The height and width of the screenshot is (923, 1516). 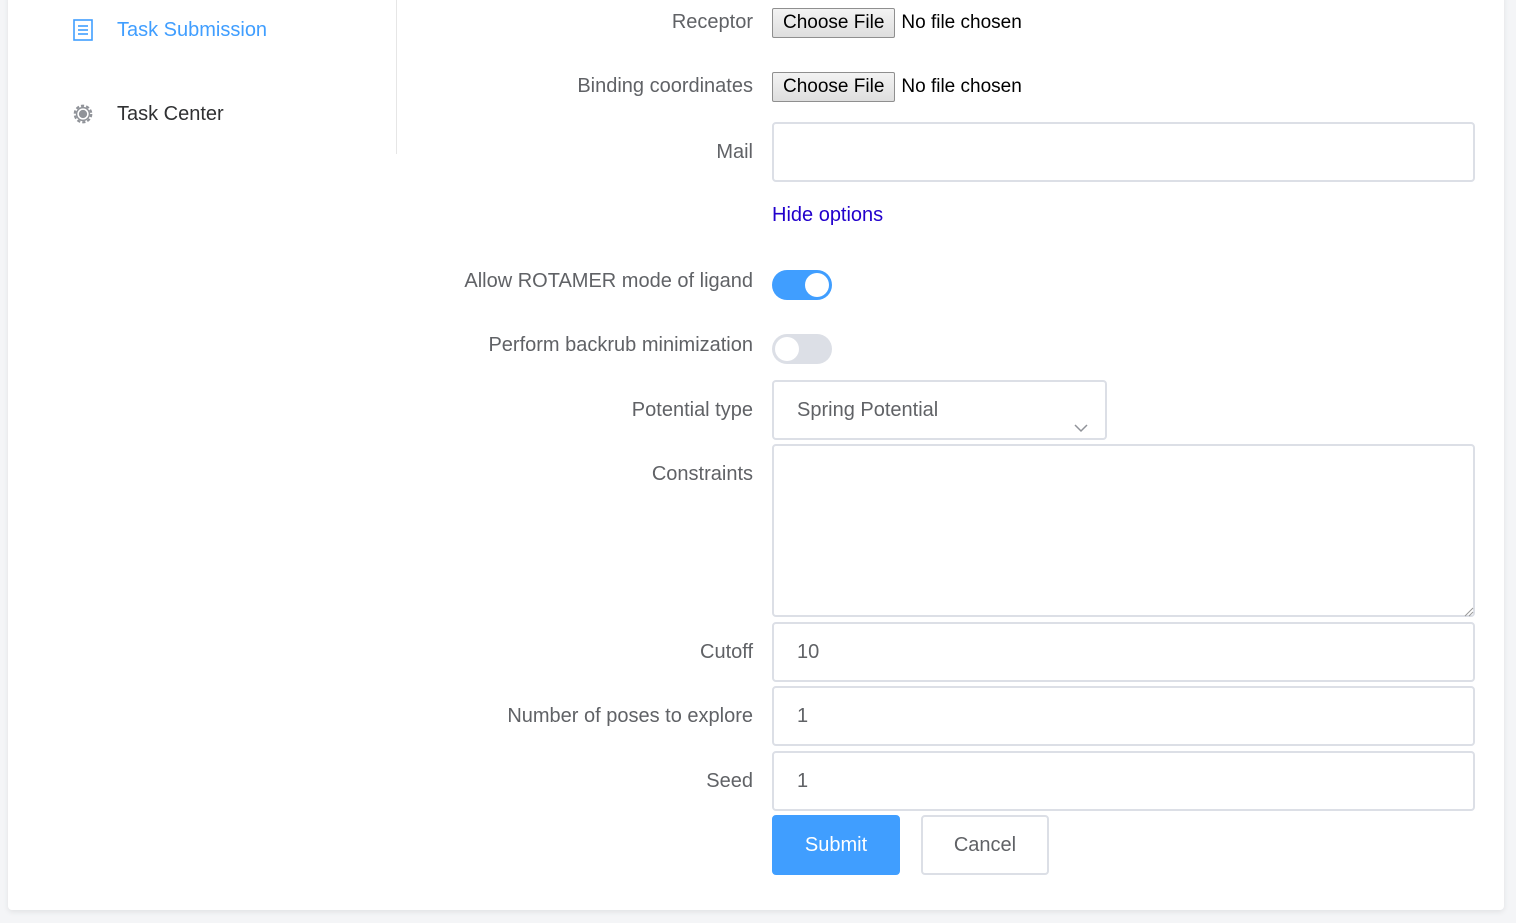 I want to click on sidebar: Task Submission Task Center, so click(x=202, y=77).